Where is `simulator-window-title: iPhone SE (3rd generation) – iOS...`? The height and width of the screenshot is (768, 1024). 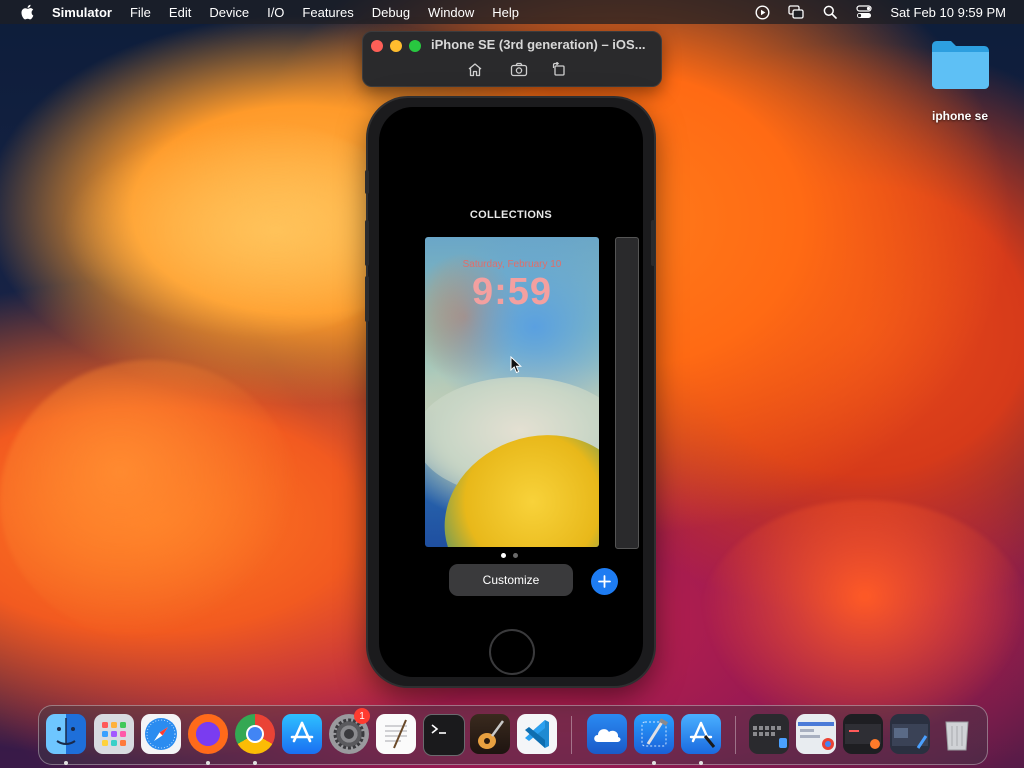
simulator-window-title: iPhone SE (3rd generation) – iOS... is located at coordinates (538, 44).